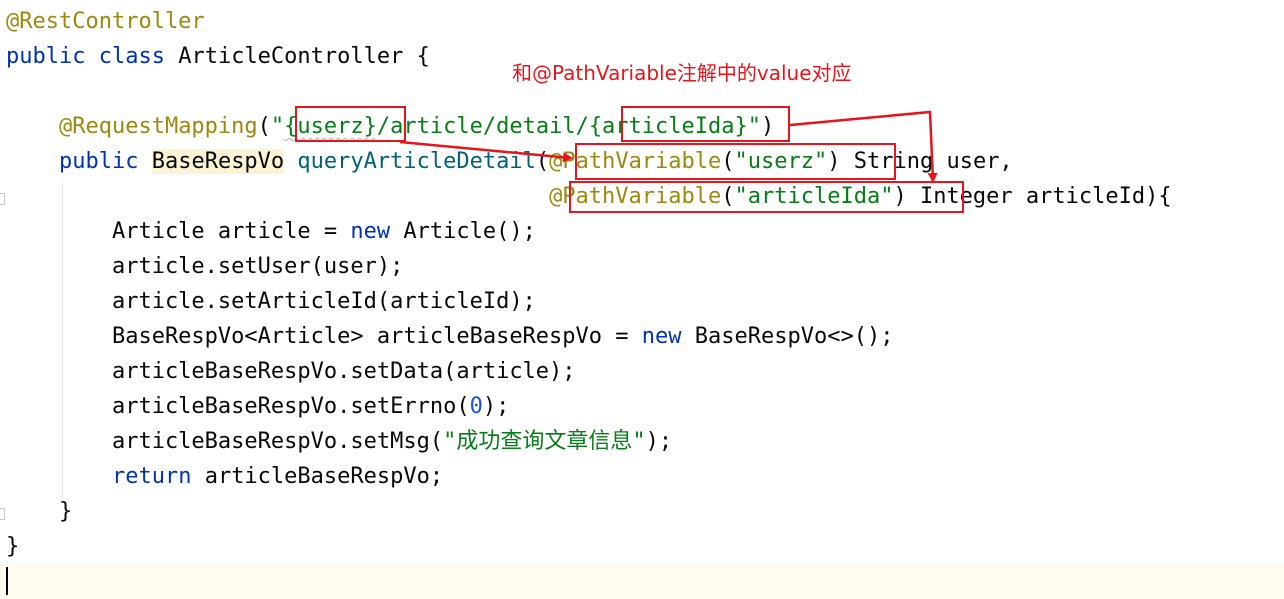  I want to click on pathvariable-articleida-box, so click(766, 197).